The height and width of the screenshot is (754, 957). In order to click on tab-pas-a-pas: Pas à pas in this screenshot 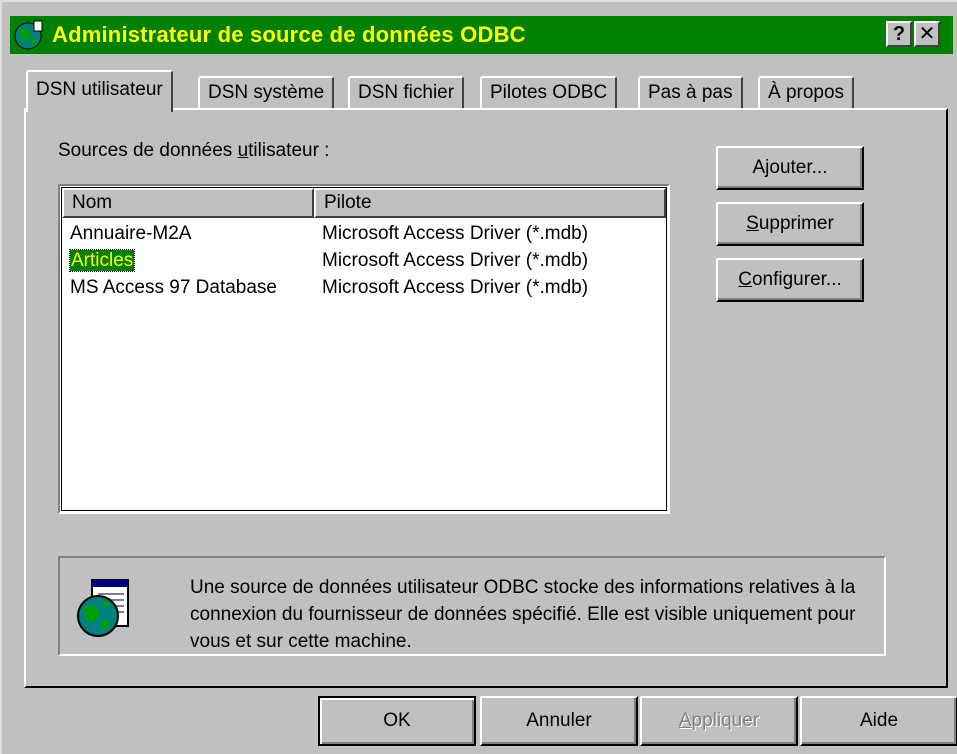, I will do `click(690, 93)`.